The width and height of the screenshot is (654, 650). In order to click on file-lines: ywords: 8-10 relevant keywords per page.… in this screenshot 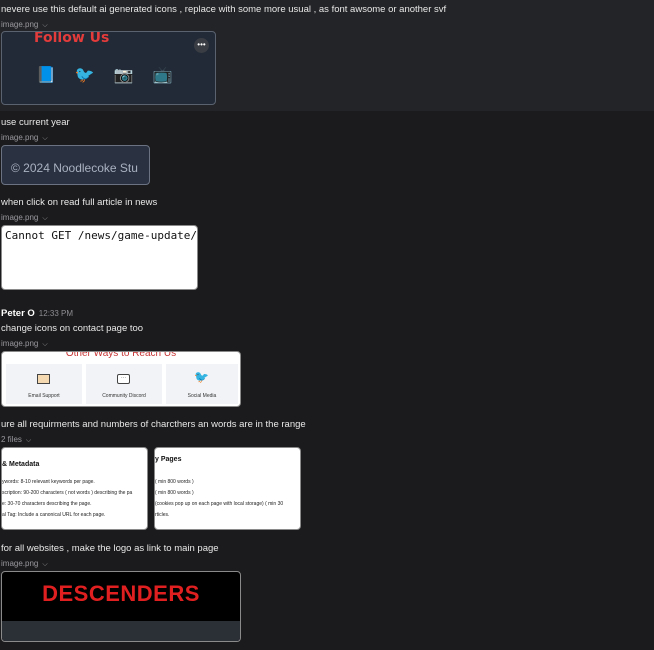, I will do `click(67, 499)`.